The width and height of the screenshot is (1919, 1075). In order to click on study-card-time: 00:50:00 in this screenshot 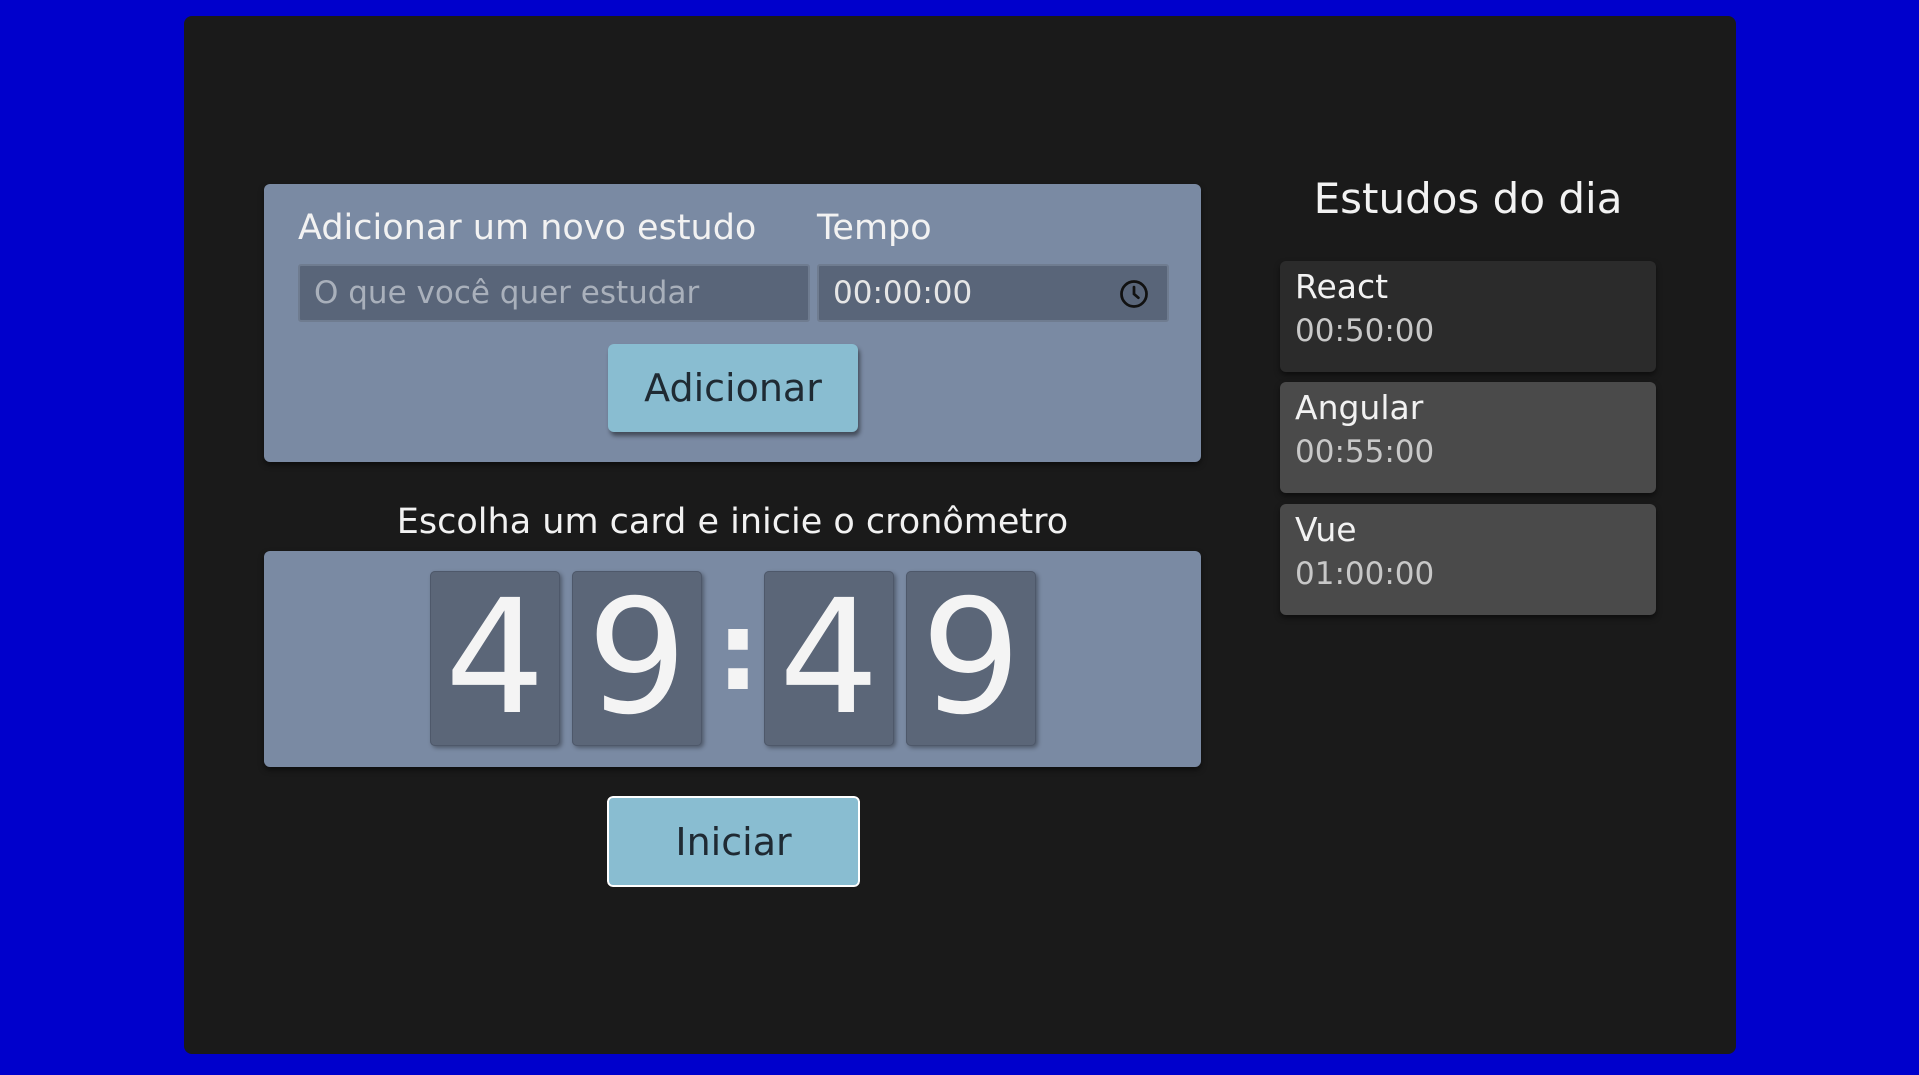, I will do `click(1365, 331)`.